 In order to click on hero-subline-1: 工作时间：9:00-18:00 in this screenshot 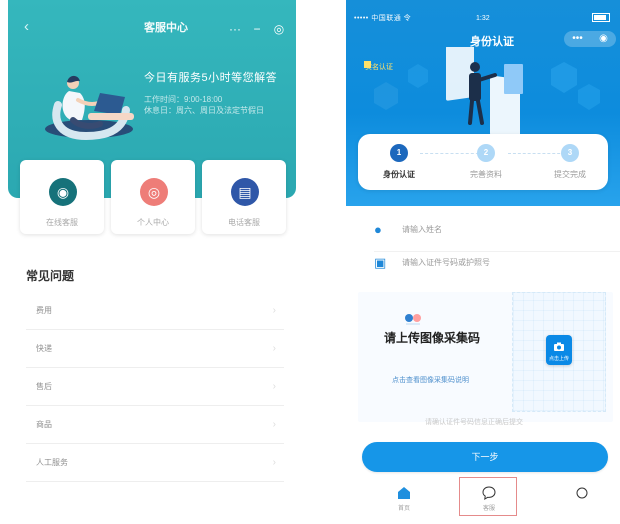, I will do `click(183, 99)`.